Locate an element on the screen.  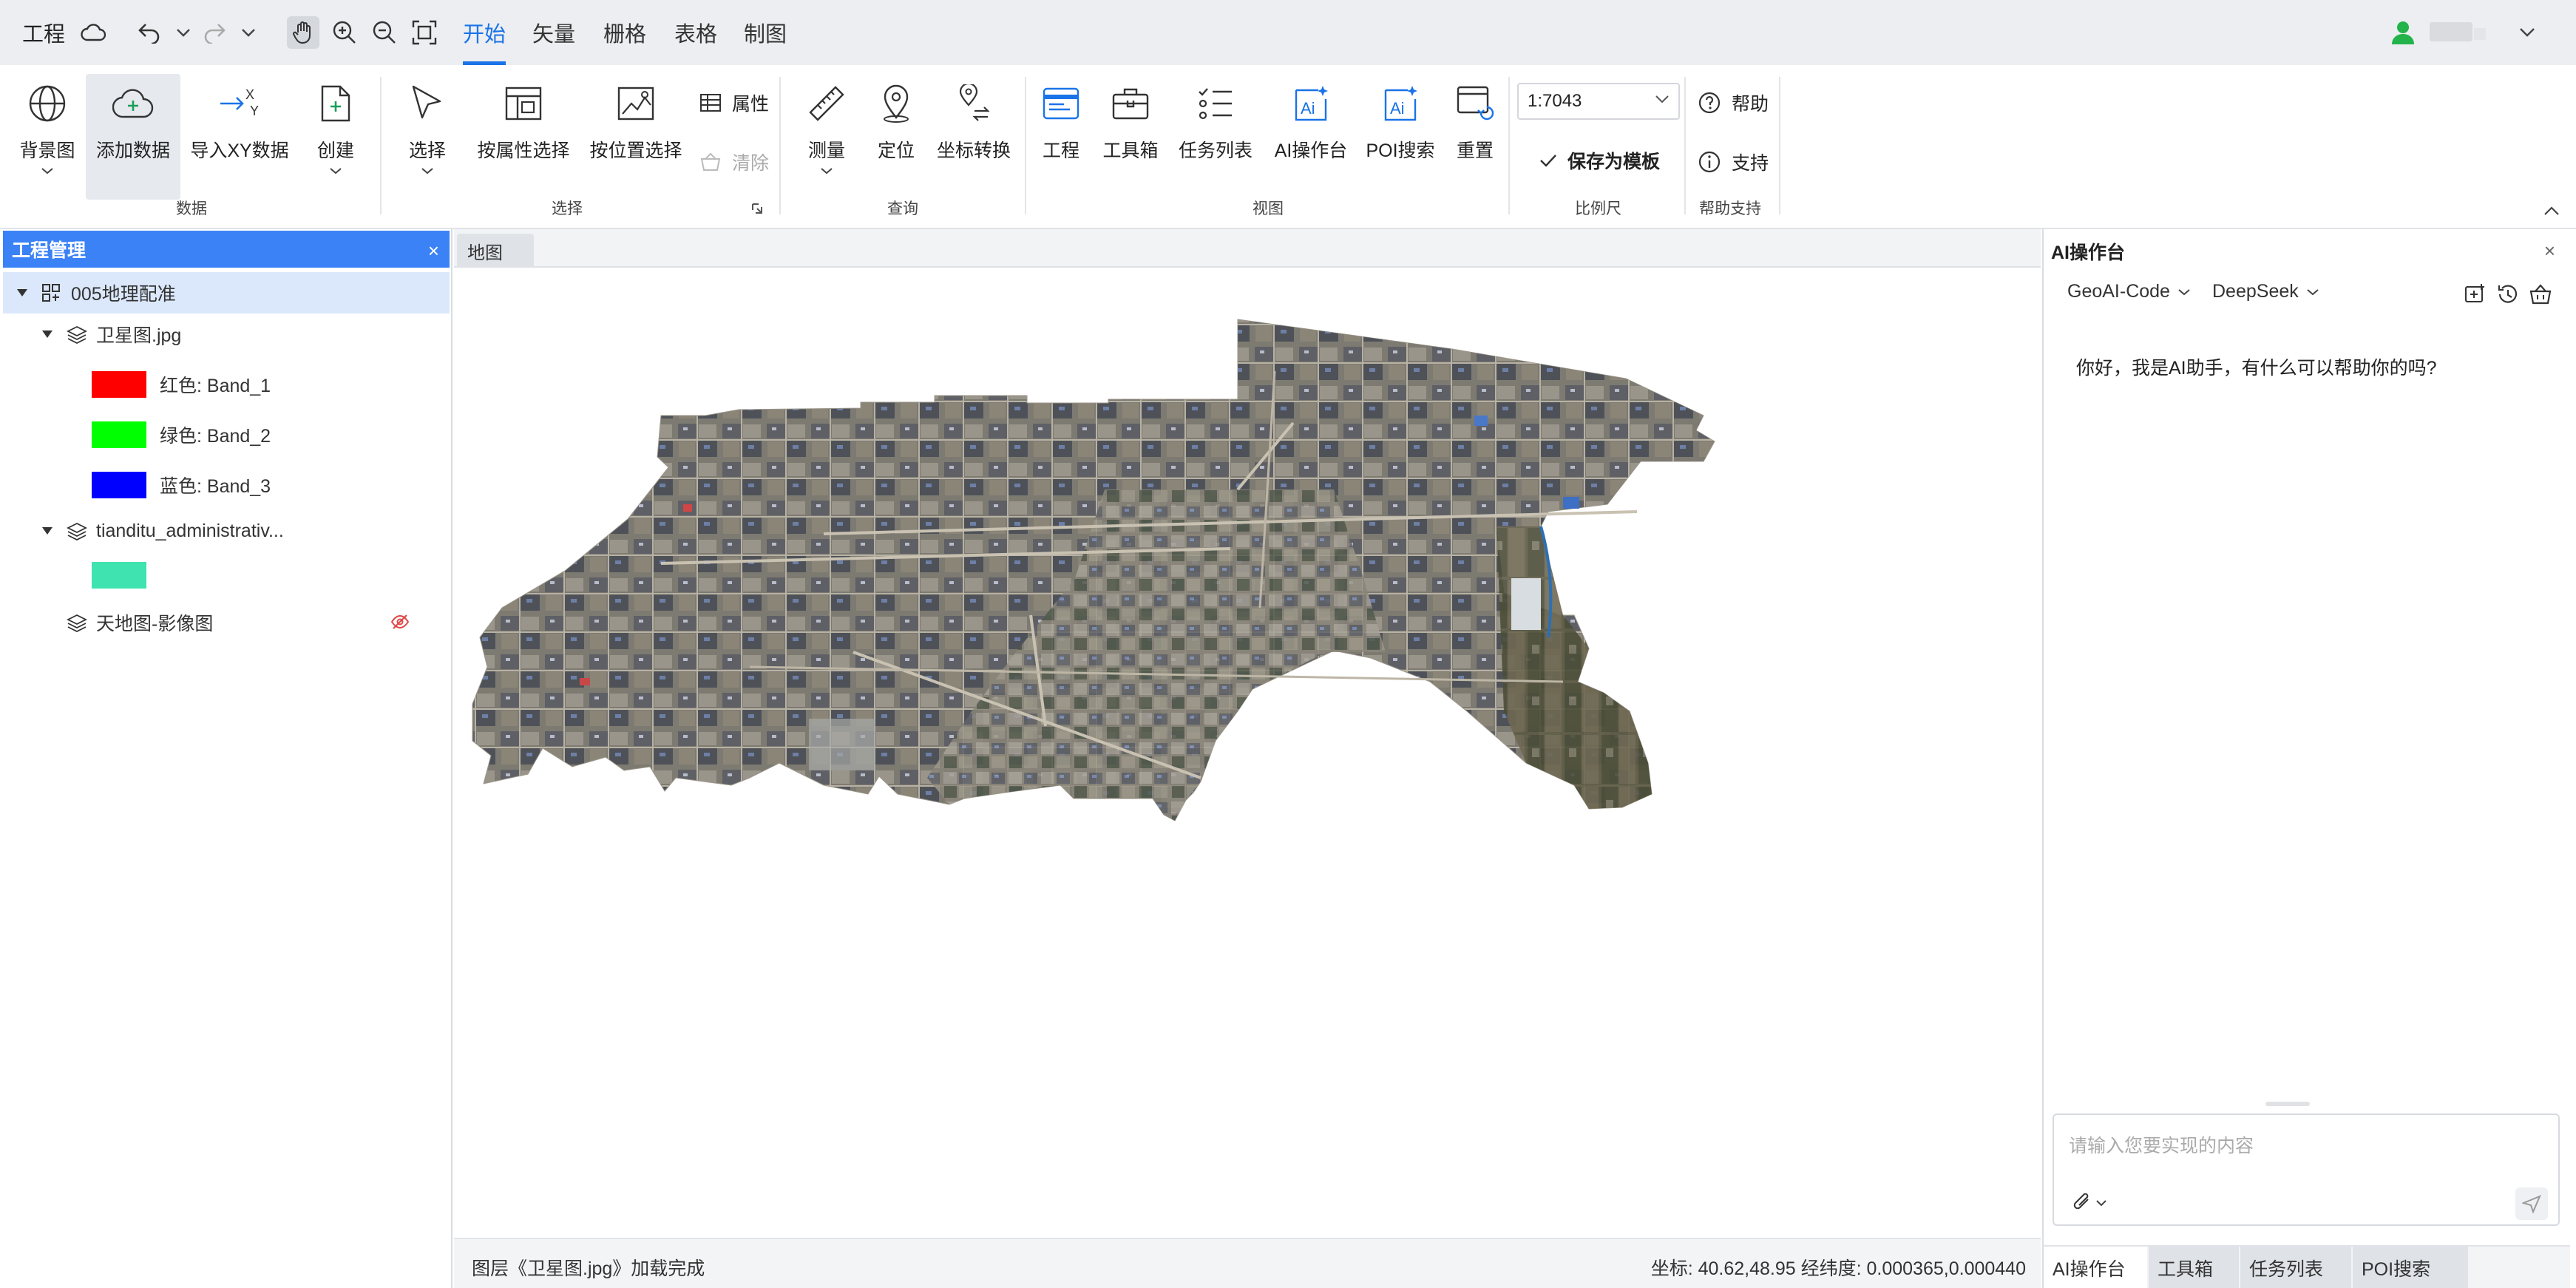
poi-ai-icon: Ai is located at coordinates (1400, 103).